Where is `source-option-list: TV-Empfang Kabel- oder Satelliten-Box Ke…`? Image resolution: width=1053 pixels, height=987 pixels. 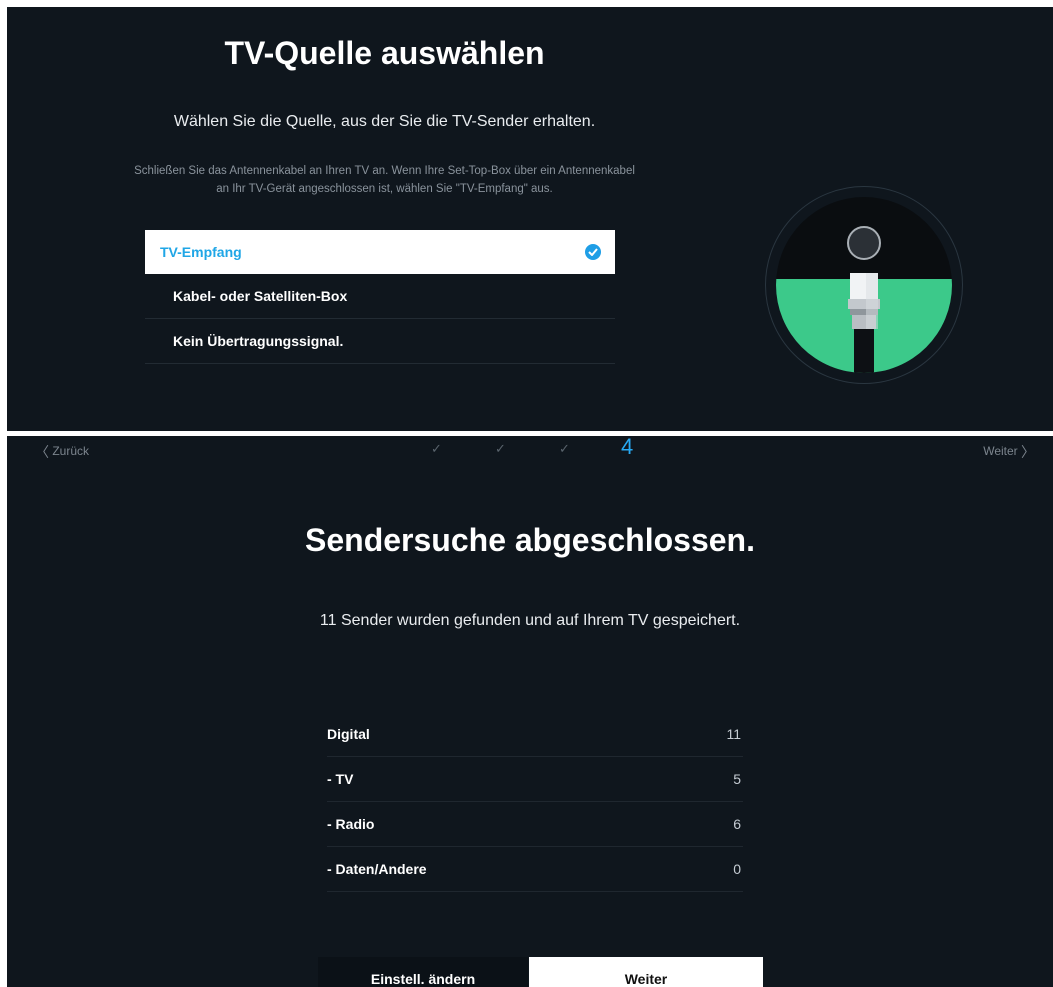 source-option-list: TV-Empfang Kabel- oder Satelliten-Box Ke… is located at coordinates (380, 297).